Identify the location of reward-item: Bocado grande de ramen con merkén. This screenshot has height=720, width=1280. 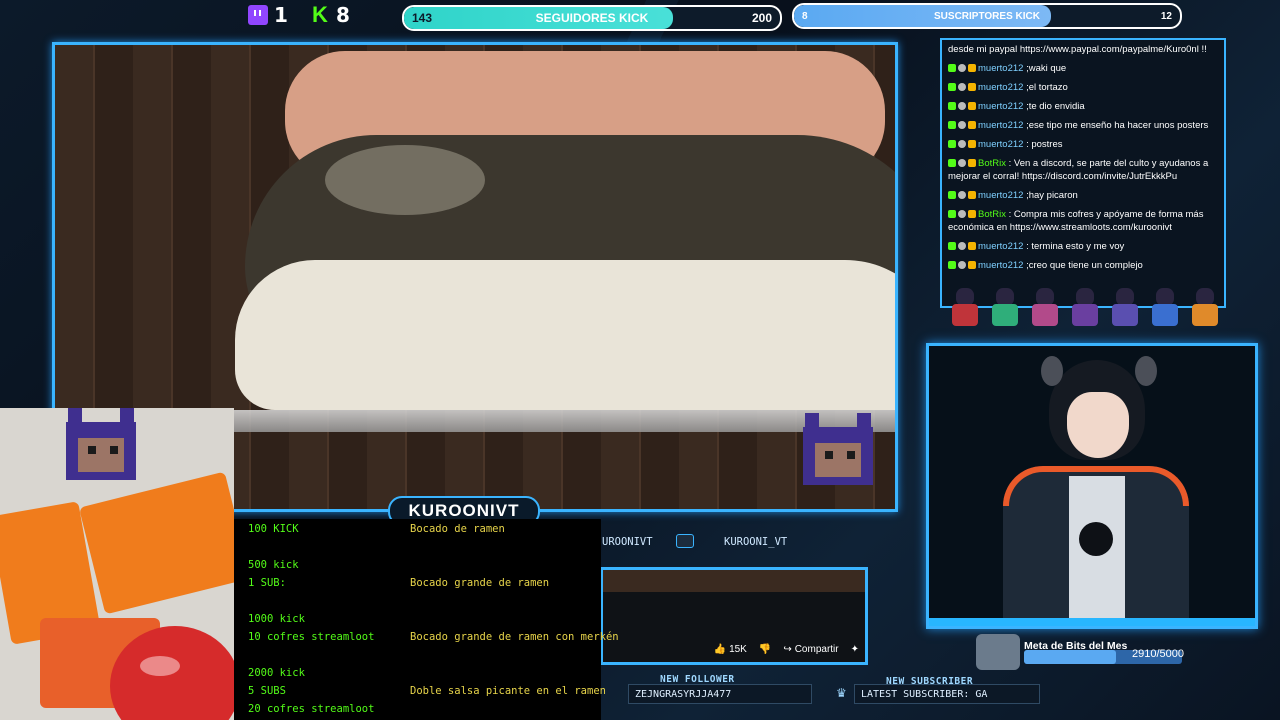
(514, 637).